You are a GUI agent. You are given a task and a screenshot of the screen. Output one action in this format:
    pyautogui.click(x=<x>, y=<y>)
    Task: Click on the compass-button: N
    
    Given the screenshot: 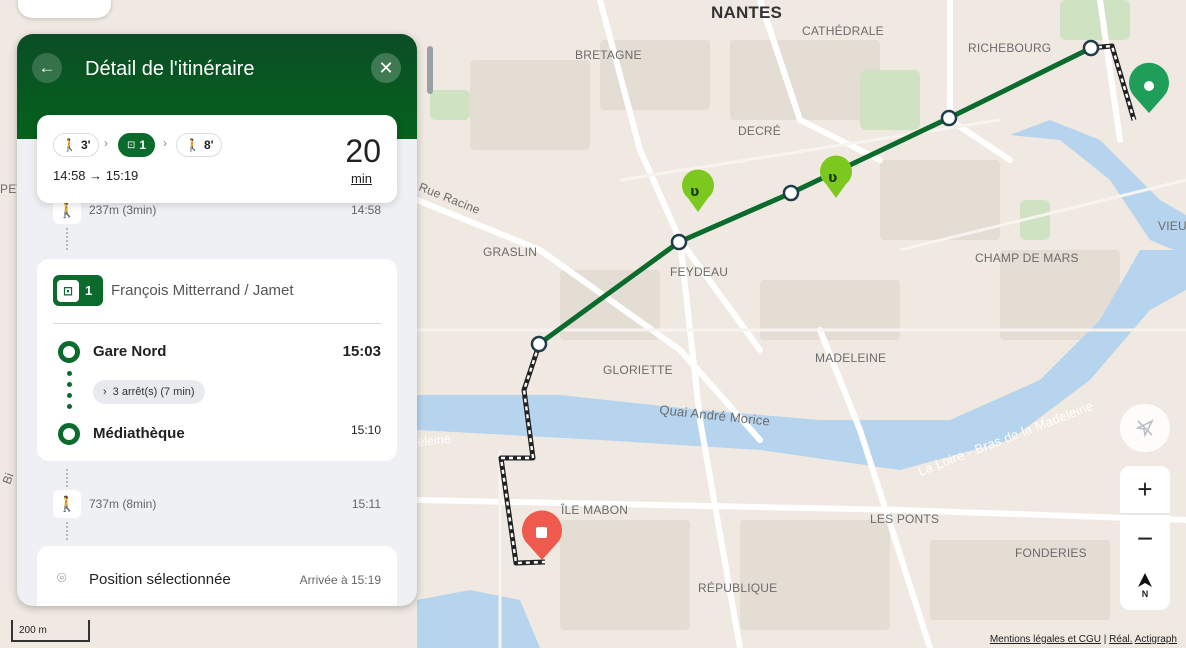 What is the action you would take?
    pyautogui.click(x=1145, y=586)
    